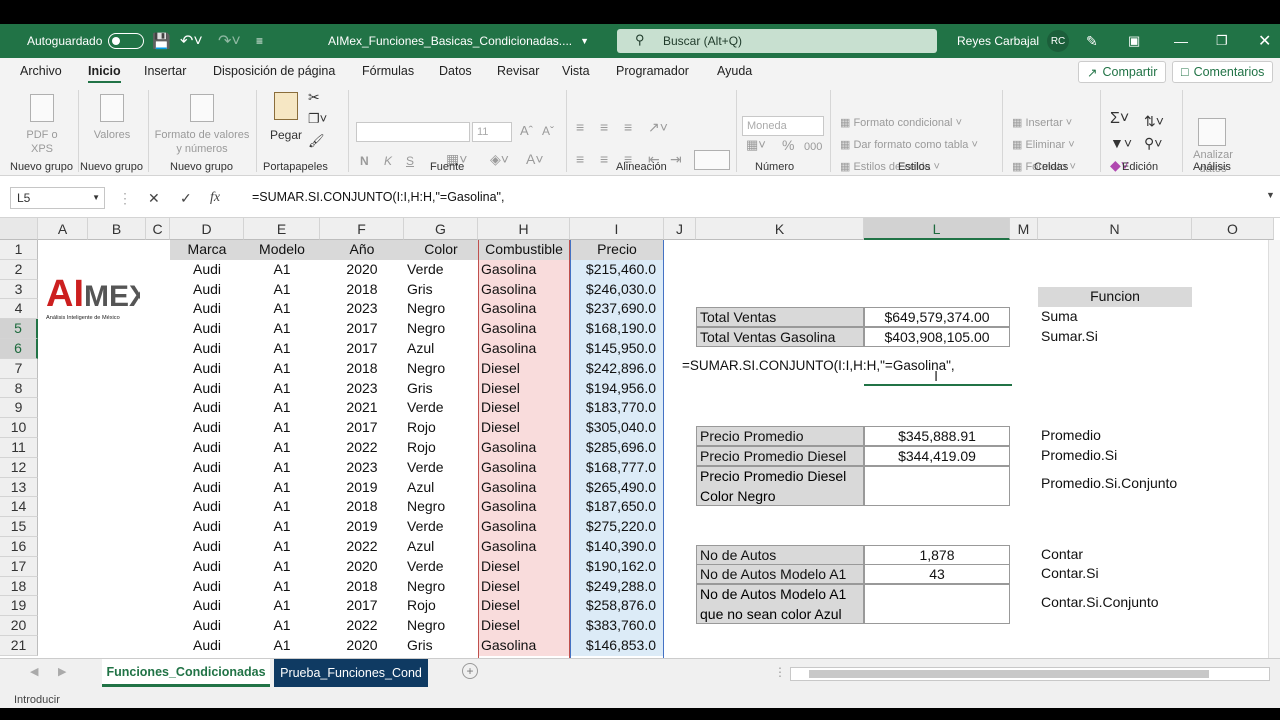  What do you see at coordinates (362, 309) in the screenshot?
I see `table-cell-anio: 2023` at bounding box center [362, 309].